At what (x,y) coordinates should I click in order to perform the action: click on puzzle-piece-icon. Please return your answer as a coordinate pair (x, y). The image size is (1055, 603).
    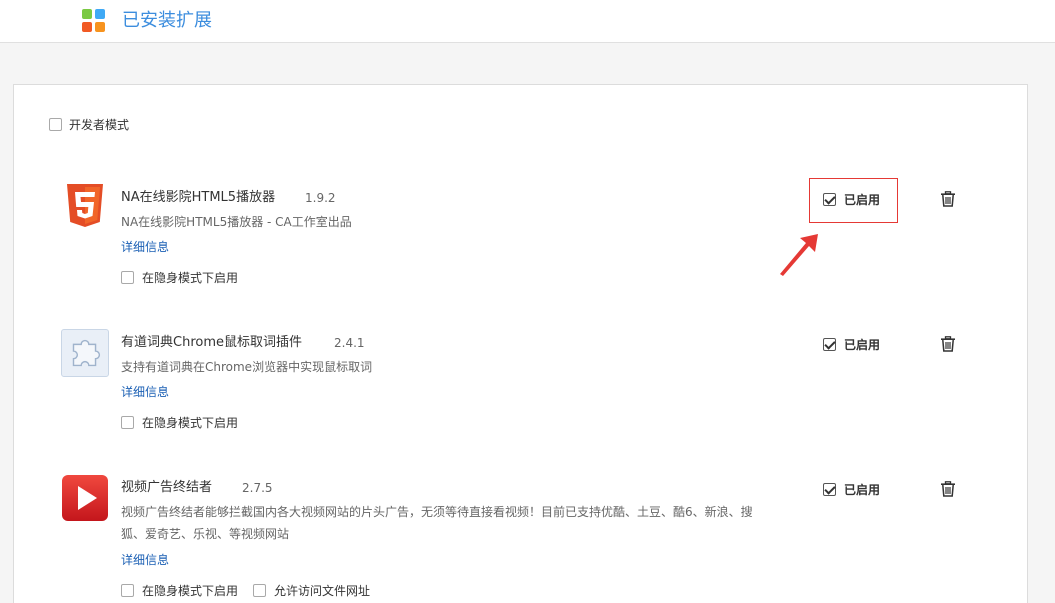
    Looking at the image, I should click on (85, 353).